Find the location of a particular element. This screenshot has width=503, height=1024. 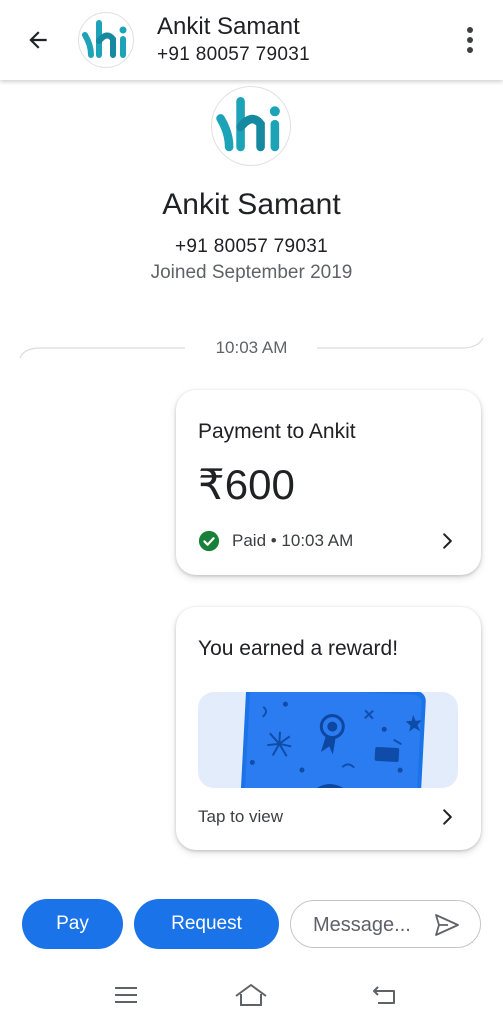

profile-phone: +91 80057 79031 is located at coordinates (251, 246).